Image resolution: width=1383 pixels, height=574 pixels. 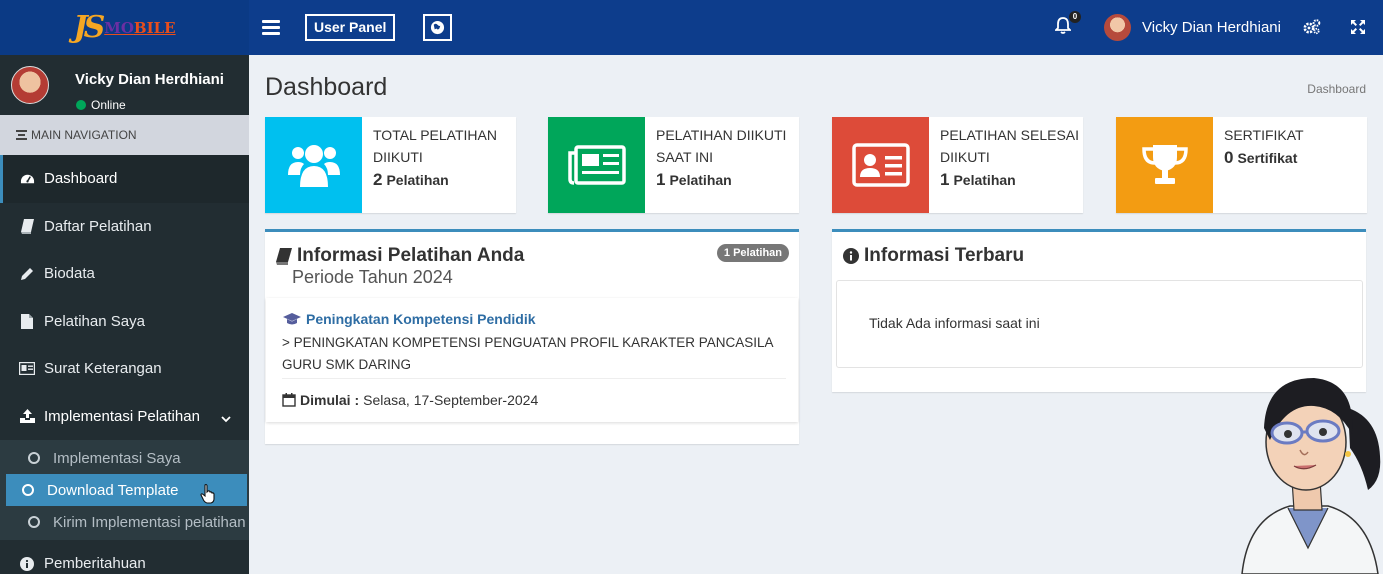 What do you see at coordinates (21, 135) in the screenshot?
I see `menu-lines-icon` at bounding box center [21, 135].